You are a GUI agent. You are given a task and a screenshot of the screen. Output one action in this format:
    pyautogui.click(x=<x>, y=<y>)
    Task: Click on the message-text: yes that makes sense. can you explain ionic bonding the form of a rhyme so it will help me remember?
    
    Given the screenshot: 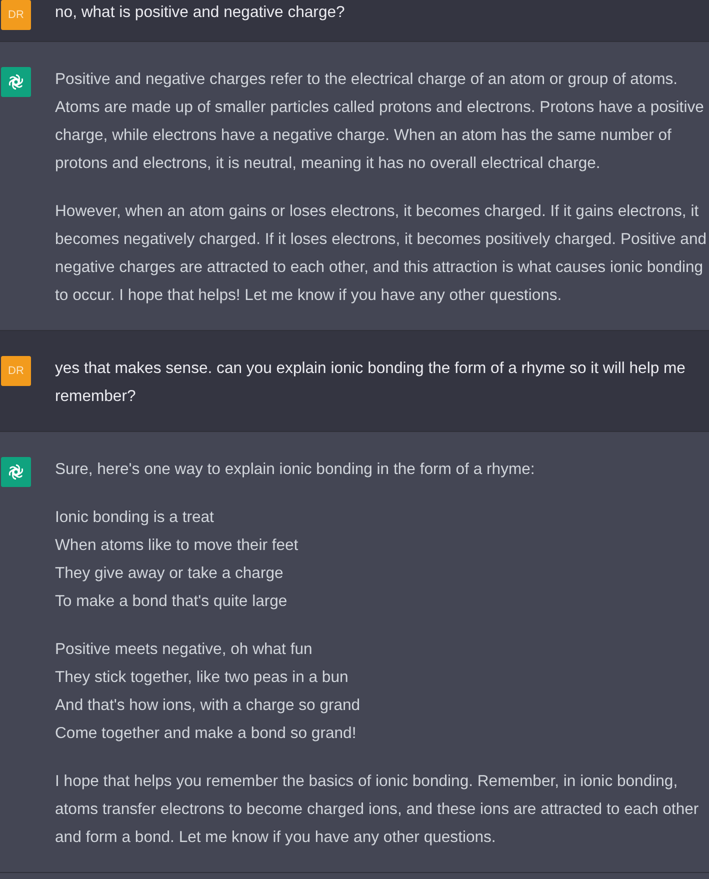 What is the action you would take?
    pyautogui.click(x=370, y=383)
    